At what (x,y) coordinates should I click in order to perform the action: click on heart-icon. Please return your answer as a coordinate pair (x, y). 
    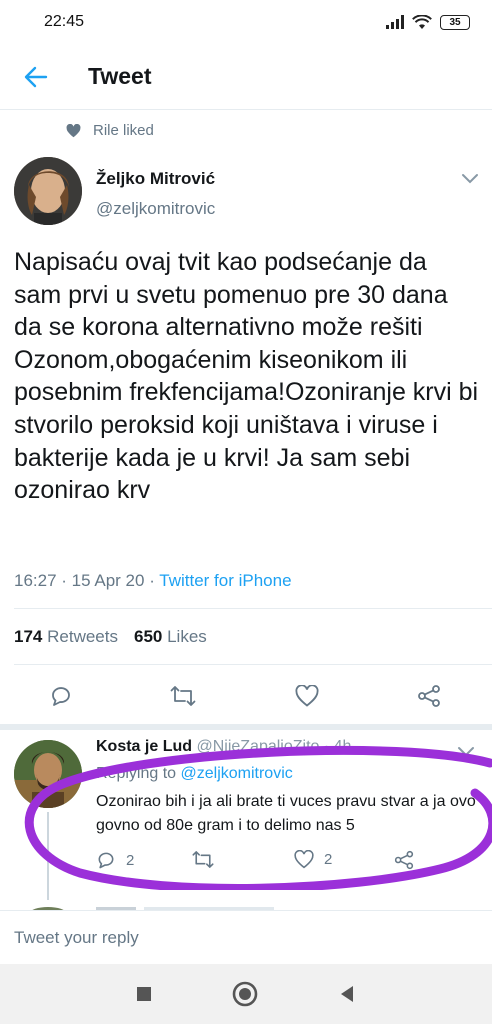
    Looking at the image, I should click on (73, 130).